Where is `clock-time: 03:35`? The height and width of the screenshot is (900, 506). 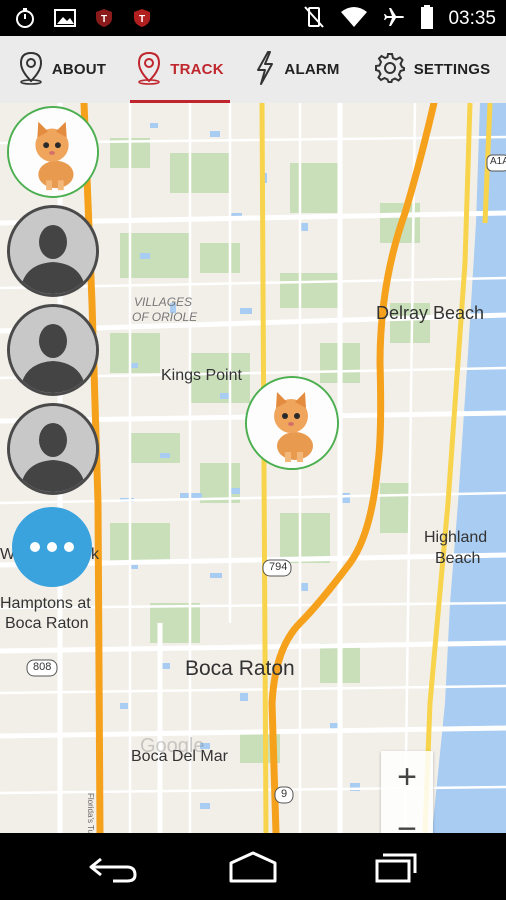 clock-time: 03:35 is located at coordinates (472, 18).